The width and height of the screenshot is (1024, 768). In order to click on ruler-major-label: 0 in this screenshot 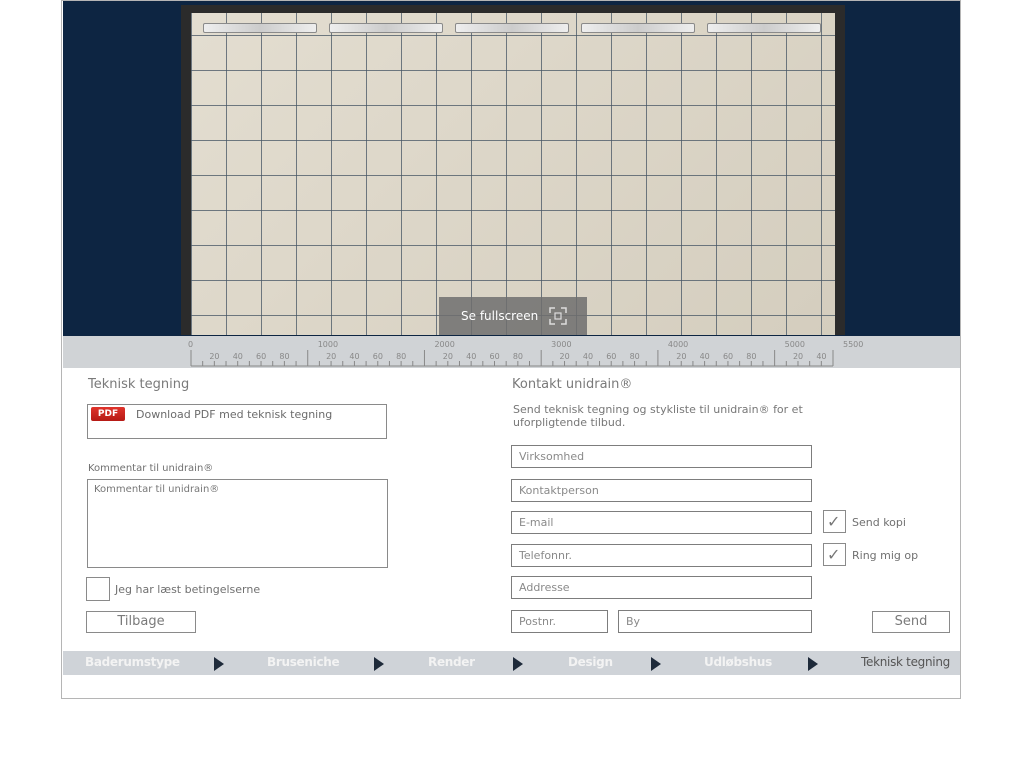, I will do `click(190, 344)`.